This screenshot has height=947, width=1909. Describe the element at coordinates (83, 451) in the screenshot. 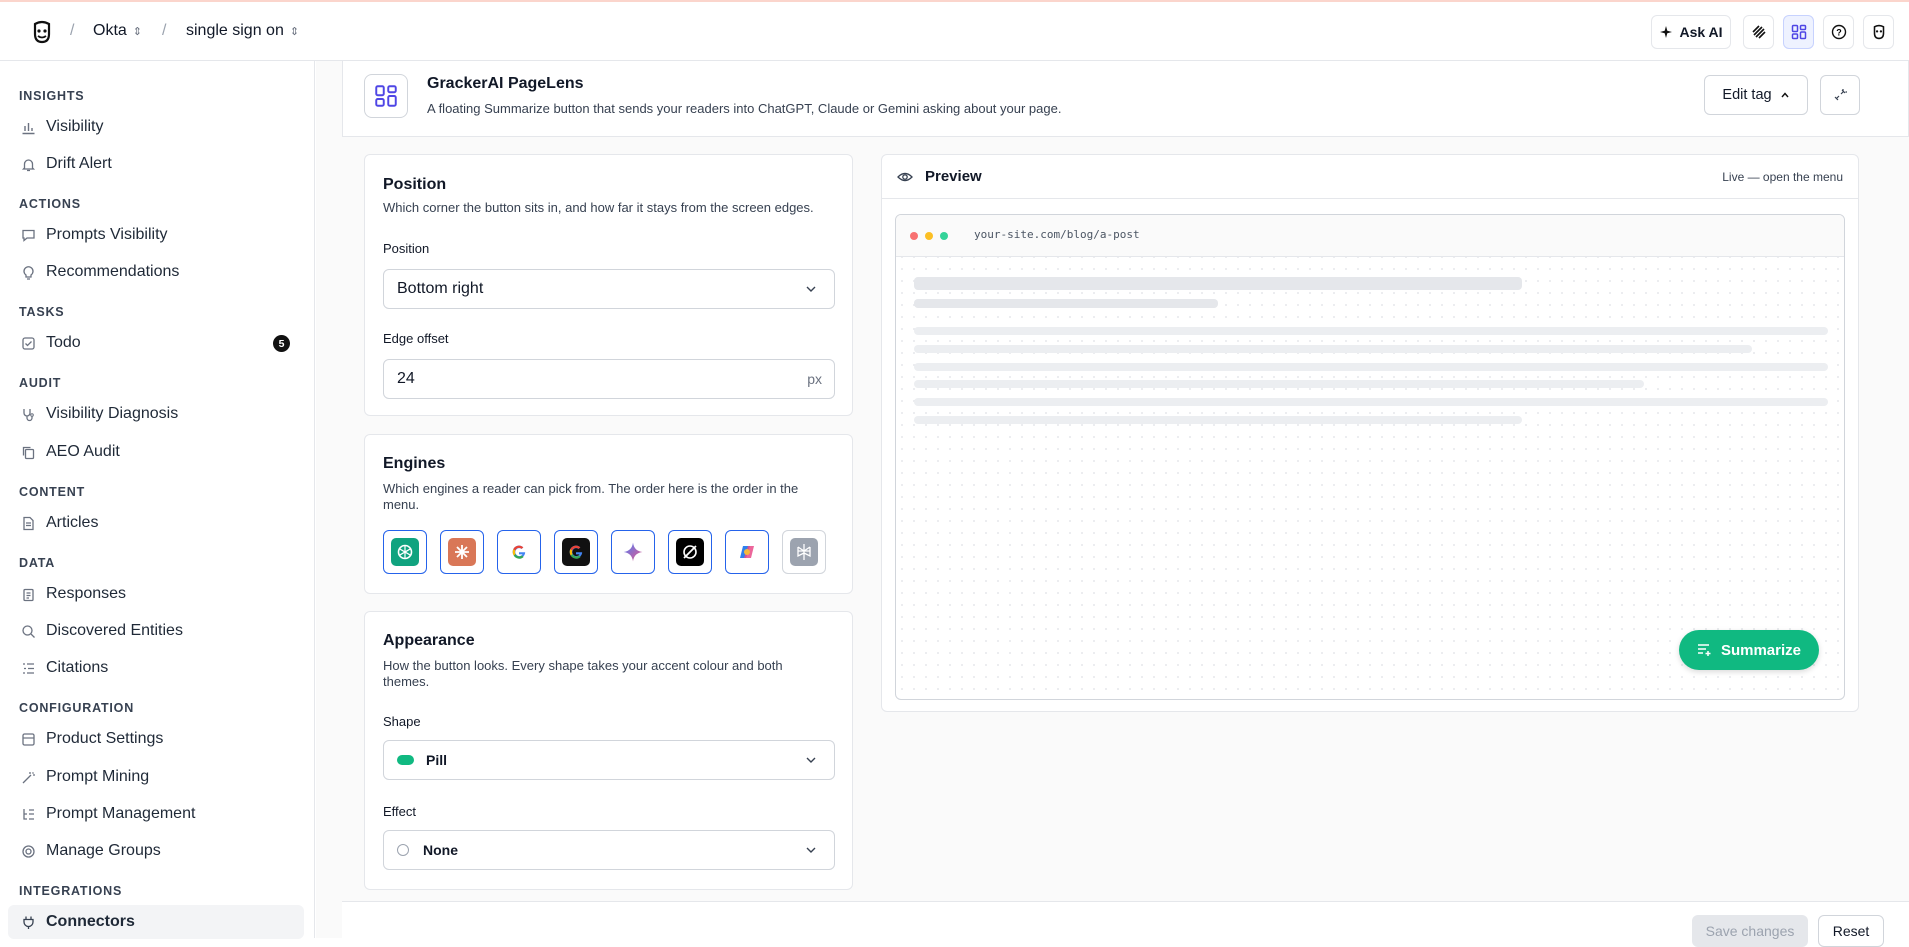

I see `sidebar-item-label: AEO Audit` at that location.